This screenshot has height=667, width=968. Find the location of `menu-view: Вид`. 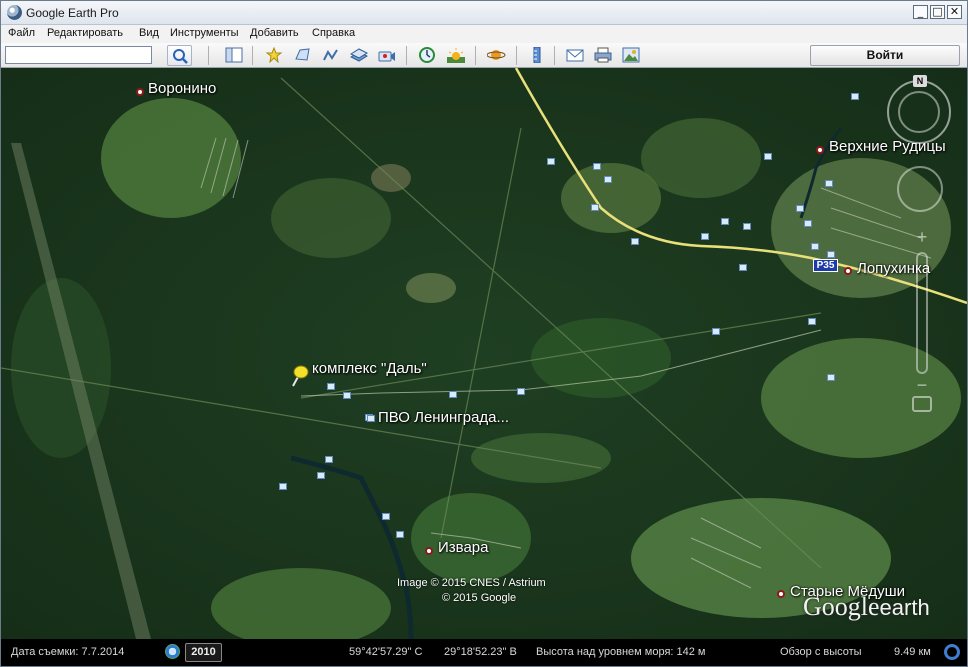

menu-view: Вид is located at coordinates (149, 33).